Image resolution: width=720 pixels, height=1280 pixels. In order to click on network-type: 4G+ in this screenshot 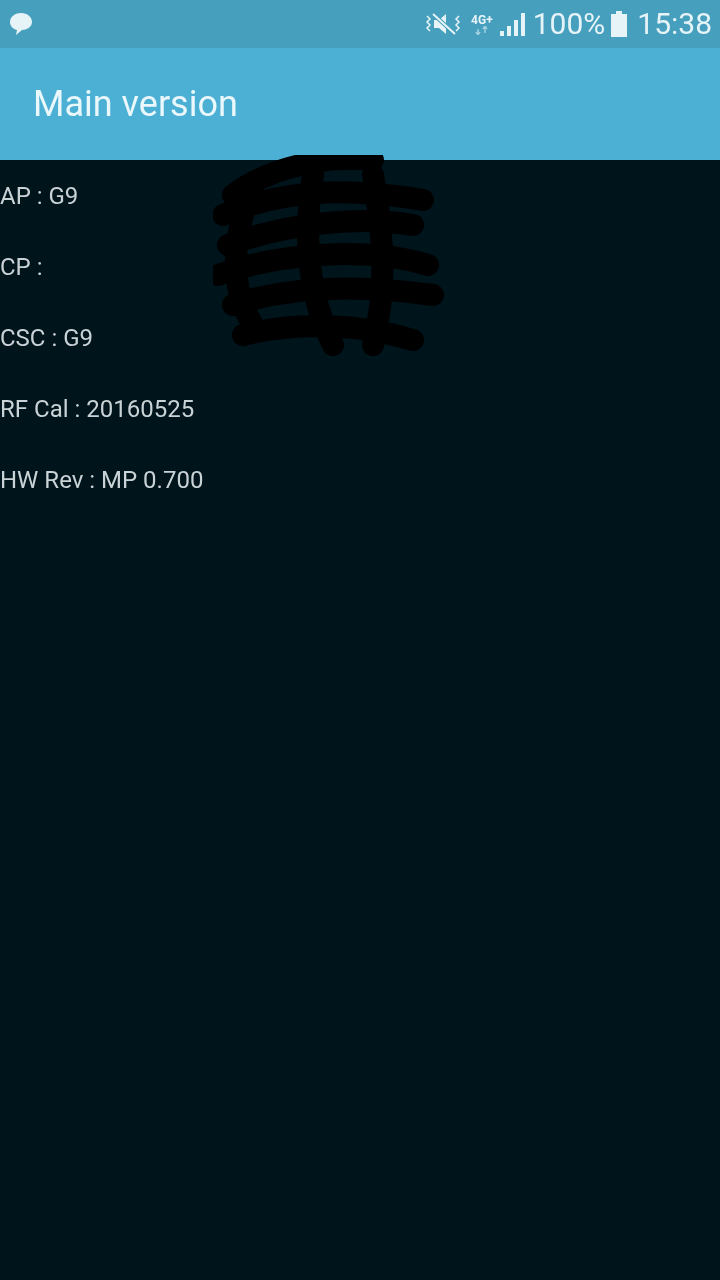, I will do `click(482, 19)`.